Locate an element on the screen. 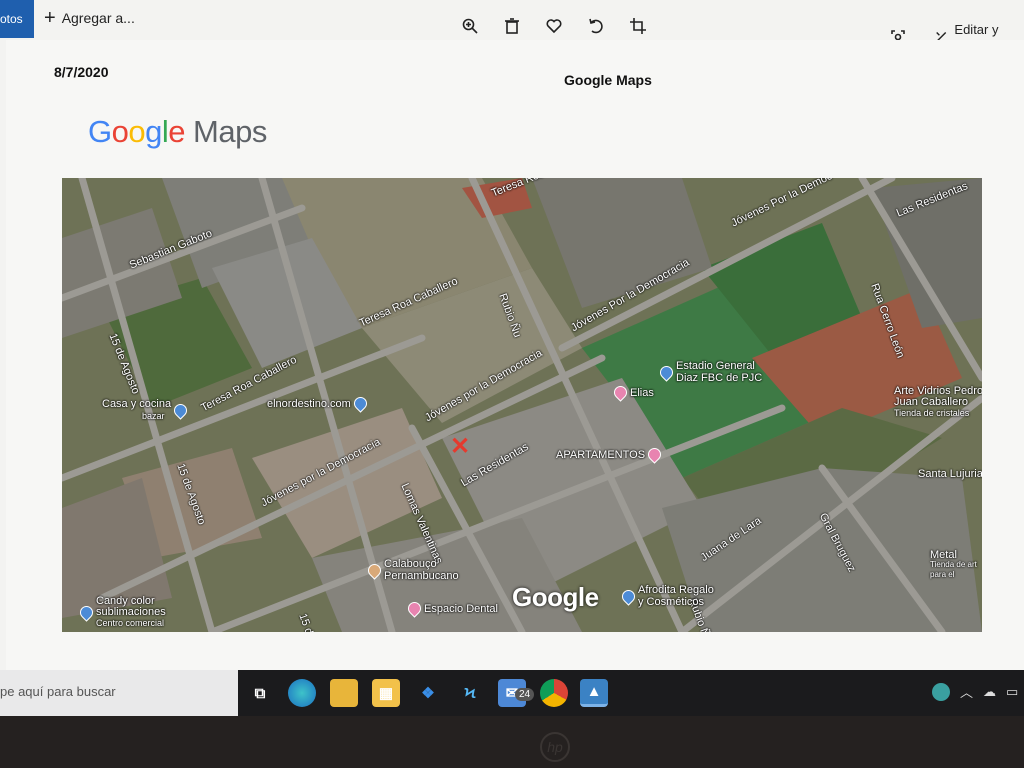  poi-name: Calabouço Pernambucano is located at coordinates (421, 570).